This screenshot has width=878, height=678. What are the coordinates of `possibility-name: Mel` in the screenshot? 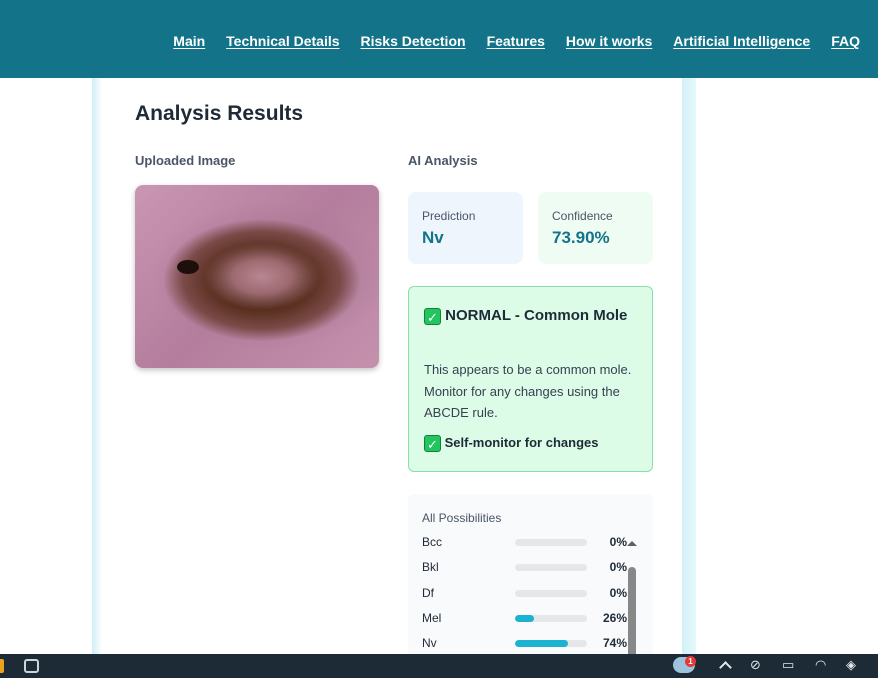 It's located at (432, 617).